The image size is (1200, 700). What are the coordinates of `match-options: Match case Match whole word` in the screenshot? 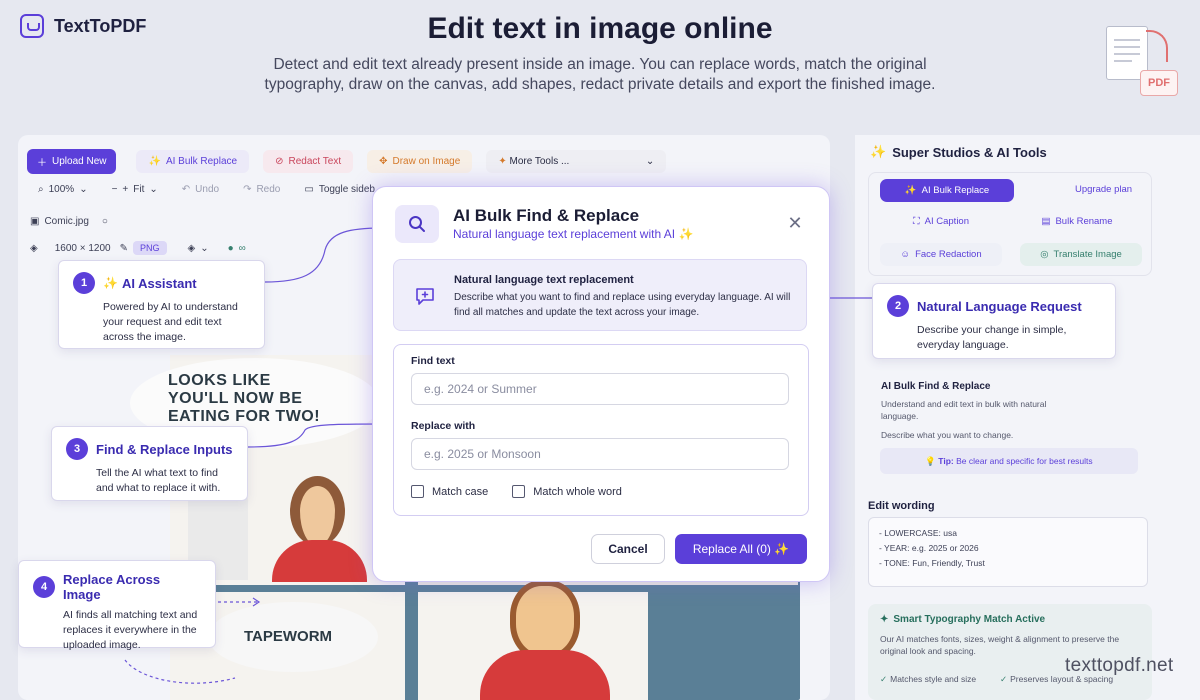 It's located at (516, 491).